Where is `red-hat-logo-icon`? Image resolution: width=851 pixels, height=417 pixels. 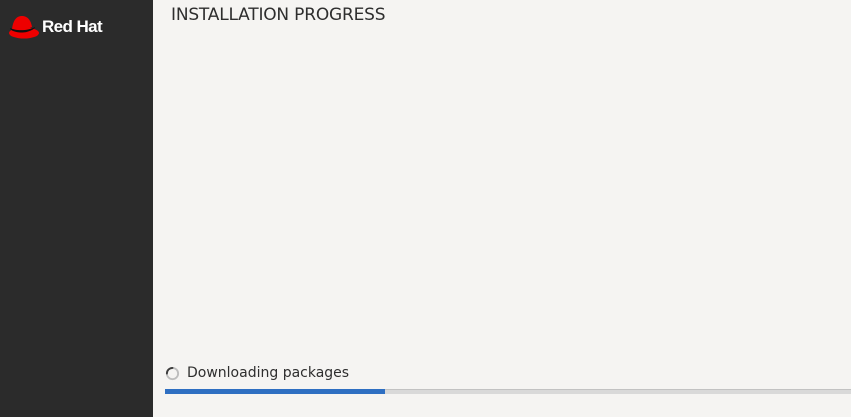
red-hat-logo-icon is located at coordinates (24, 27).